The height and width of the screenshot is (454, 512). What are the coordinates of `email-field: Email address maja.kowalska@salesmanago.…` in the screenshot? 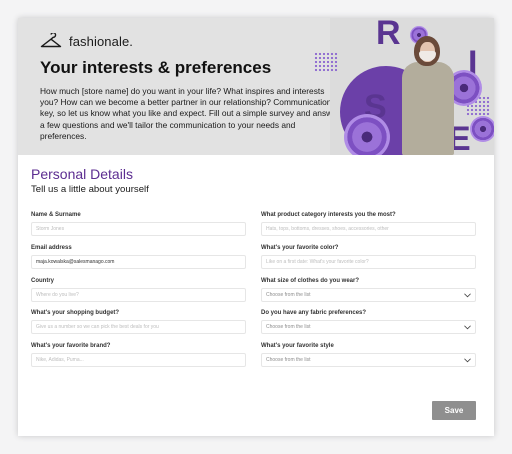 It's located at (138, 257).